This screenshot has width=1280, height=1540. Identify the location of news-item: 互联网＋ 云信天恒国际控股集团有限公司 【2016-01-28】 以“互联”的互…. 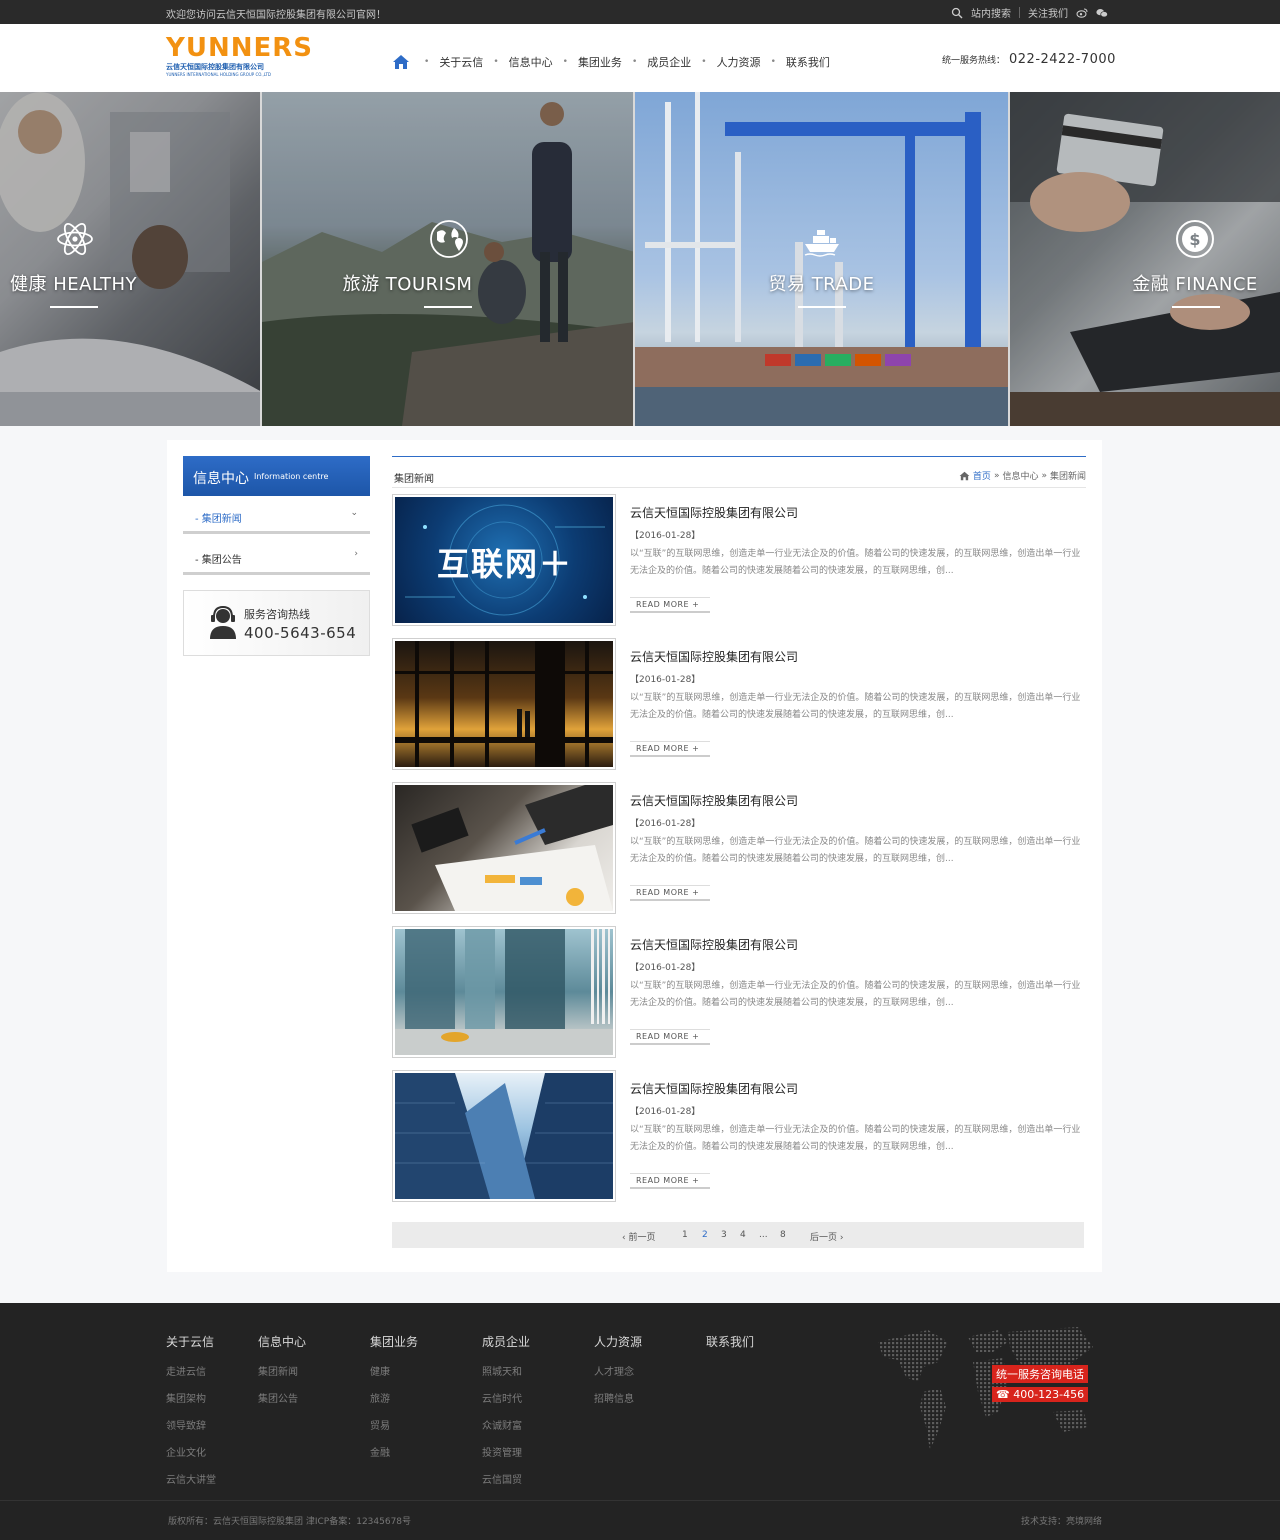
(739, 560).